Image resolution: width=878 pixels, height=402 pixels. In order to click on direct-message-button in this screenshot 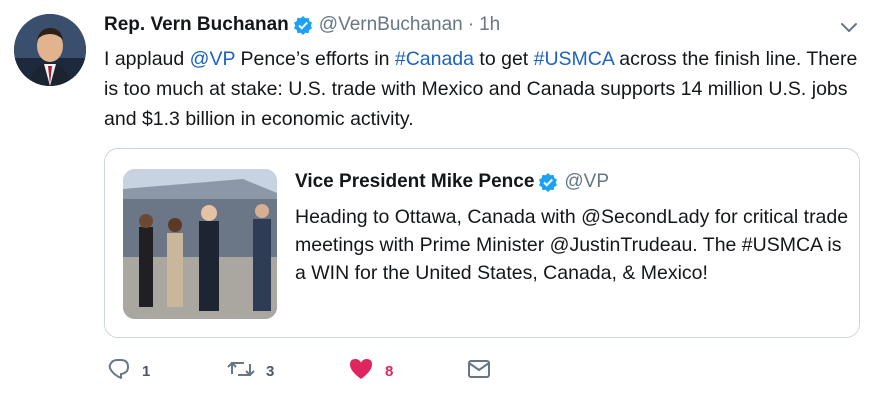, I will do `click(479, 371)`.